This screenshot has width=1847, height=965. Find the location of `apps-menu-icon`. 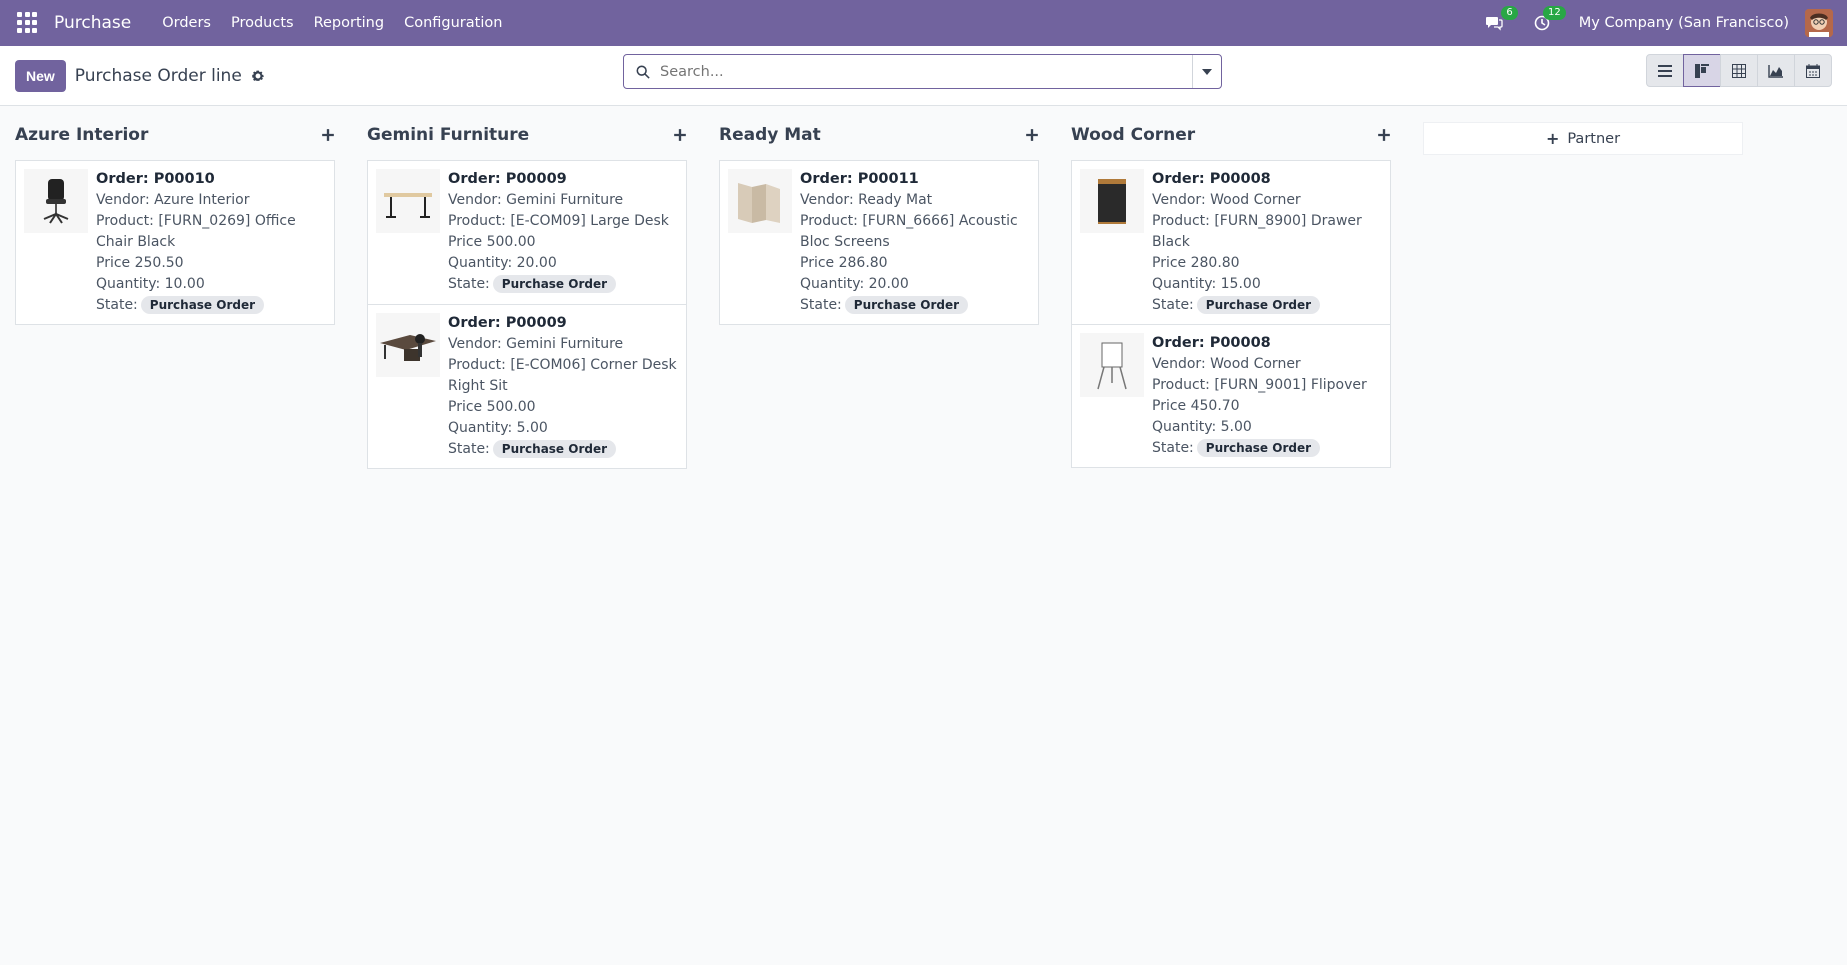

apps-menu-icon is located at coordinates (28, 23).